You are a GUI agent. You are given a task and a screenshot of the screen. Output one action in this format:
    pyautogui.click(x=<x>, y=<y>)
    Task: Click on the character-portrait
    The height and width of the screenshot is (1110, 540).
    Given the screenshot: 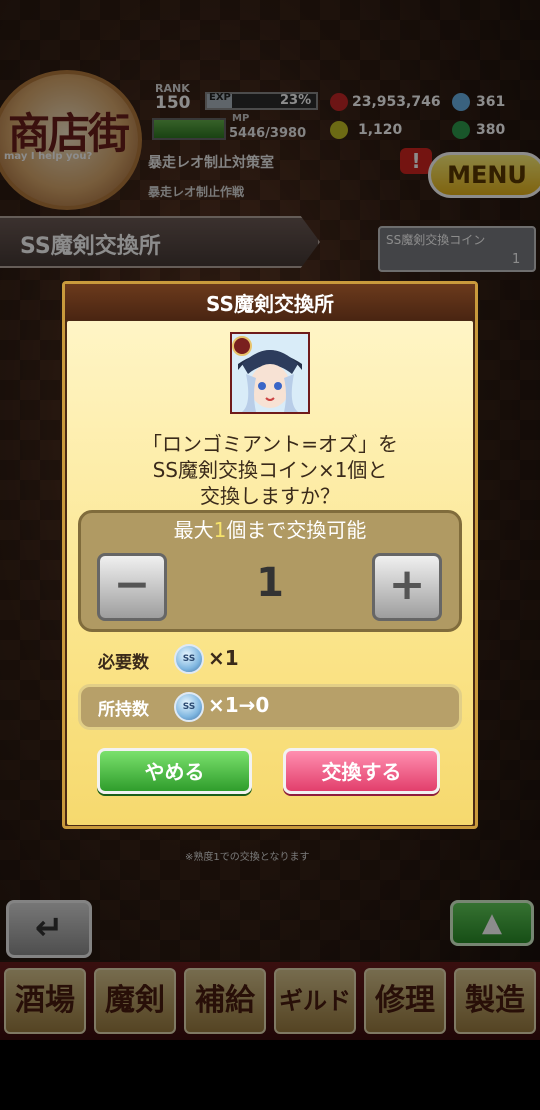 What is the action you would take?
    pyautogui.click(x=270, y=373)
    